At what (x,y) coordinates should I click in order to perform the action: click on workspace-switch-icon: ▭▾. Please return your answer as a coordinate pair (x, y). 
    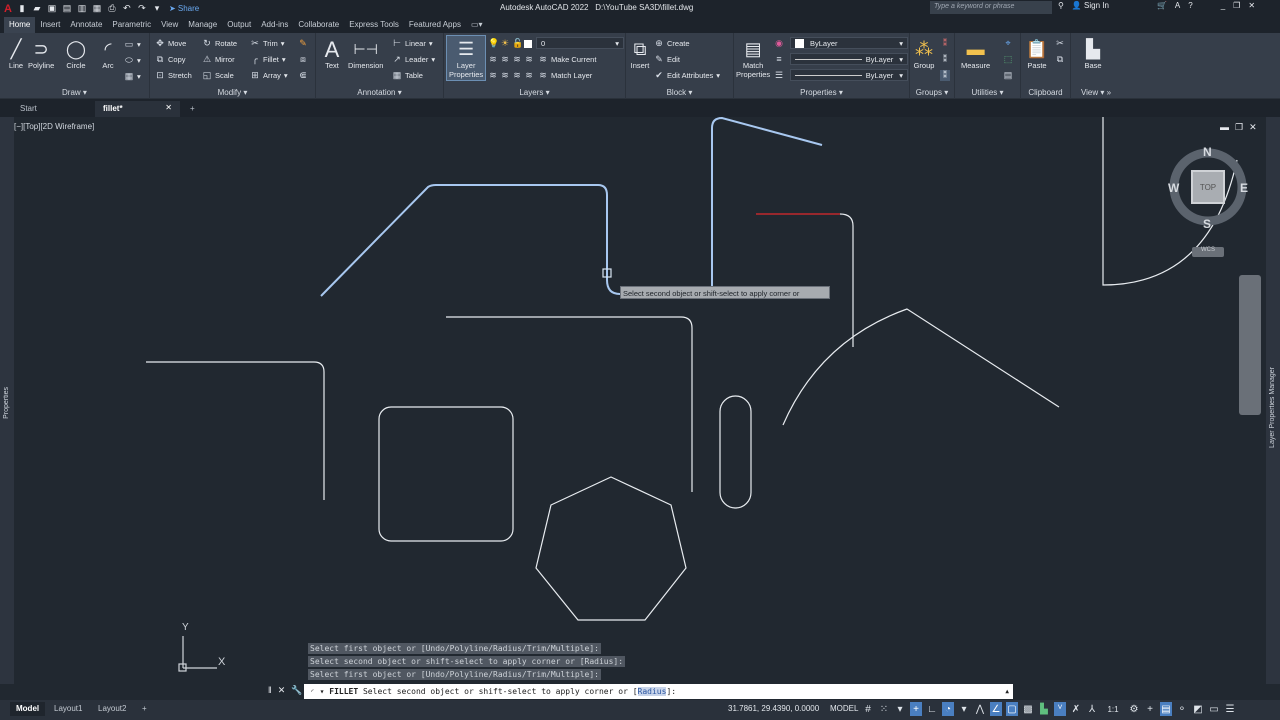
    Looking at the image, I should click on (477, 25).